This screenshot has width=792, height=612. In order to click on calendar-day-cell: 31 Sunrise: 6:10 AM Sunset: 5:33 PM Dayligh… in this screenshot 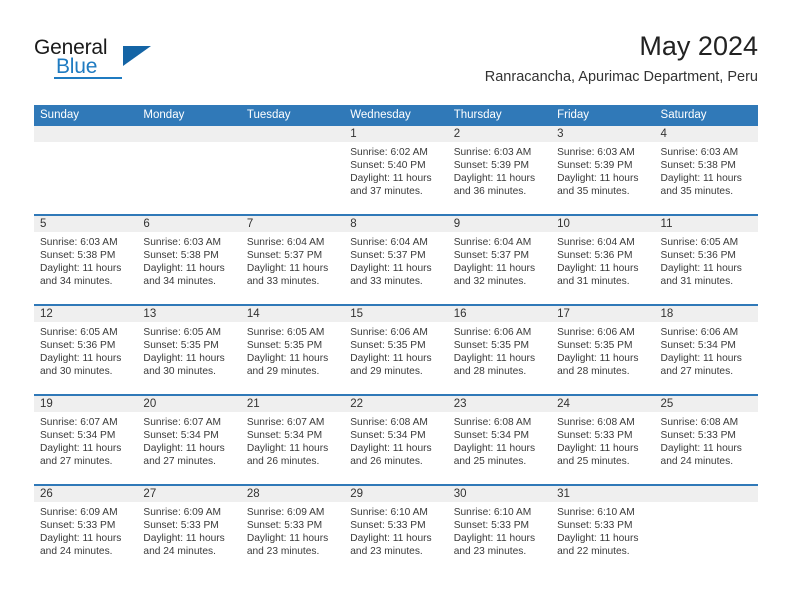, I will do `click(603, 530)`.